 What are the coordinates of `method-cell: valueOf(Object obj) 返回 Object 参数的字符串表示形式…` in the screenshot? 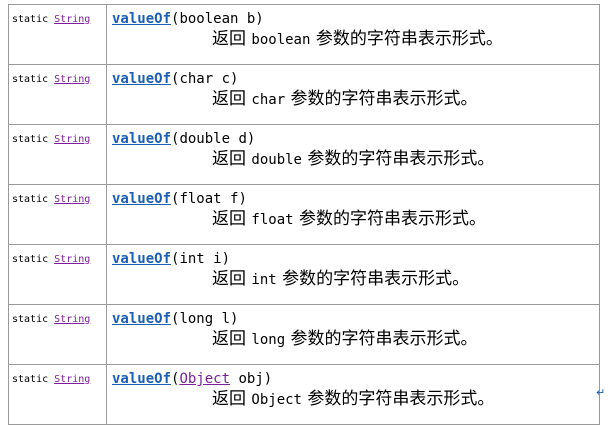 It's located at (353, 394).